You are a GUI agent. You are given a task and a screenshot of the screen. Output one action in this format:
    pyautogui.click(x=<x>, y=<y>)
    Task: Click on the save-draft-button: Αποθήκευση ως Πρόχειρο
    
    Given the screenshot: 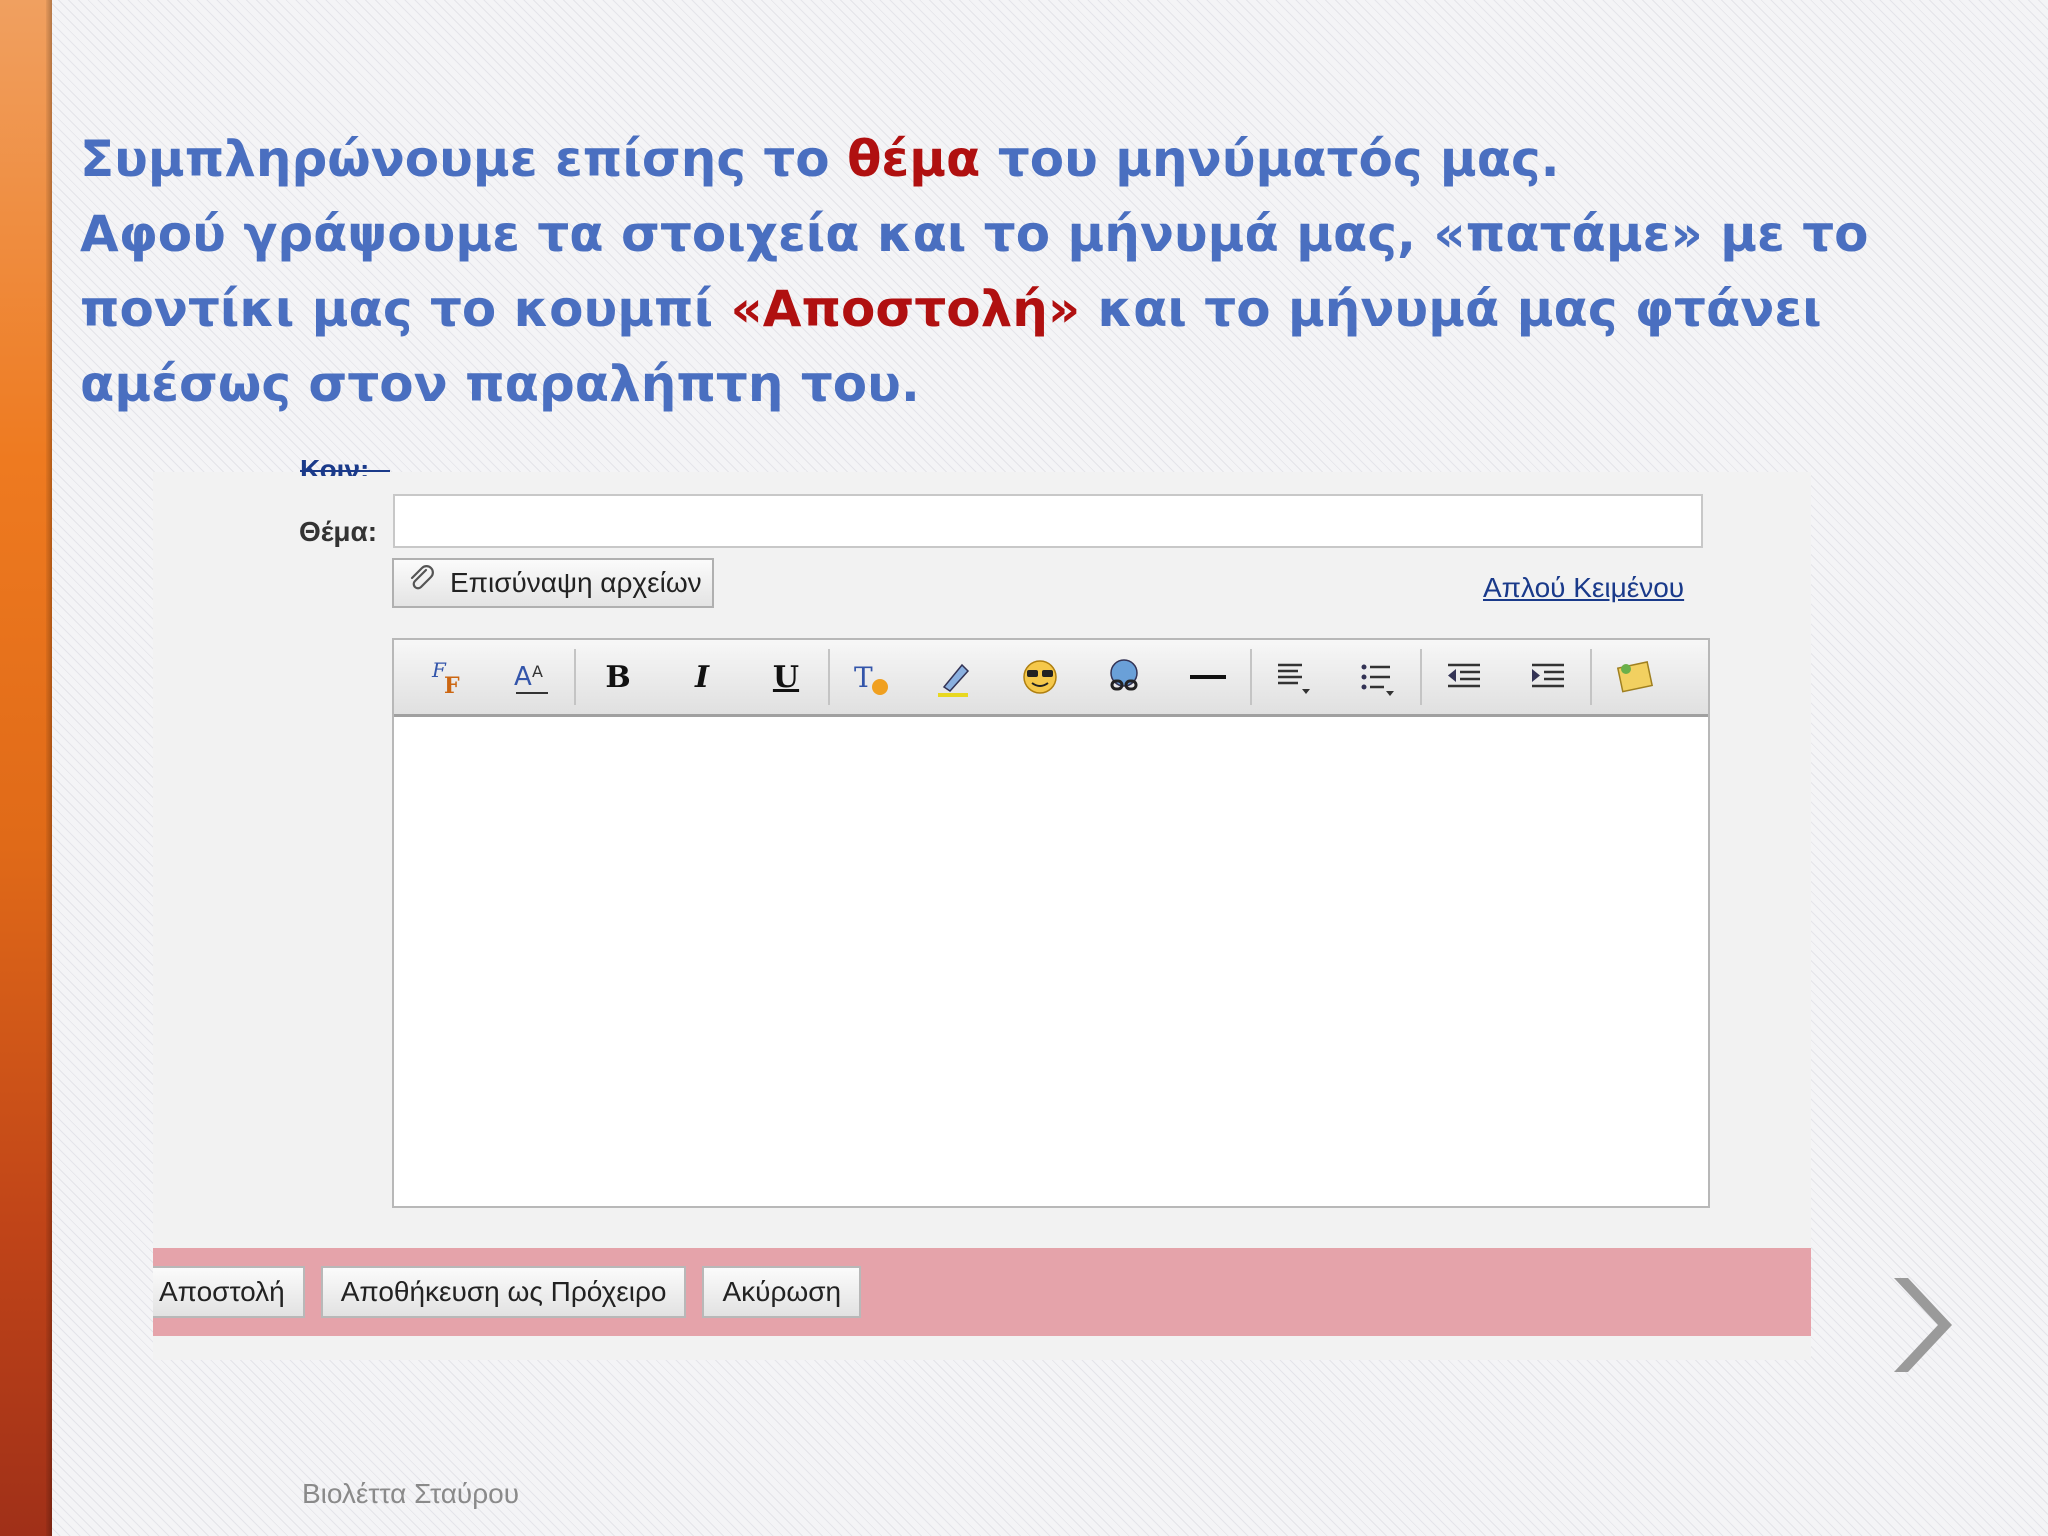 What is the action you would take?
    pyautogui.click(x=503, y=1292)
    